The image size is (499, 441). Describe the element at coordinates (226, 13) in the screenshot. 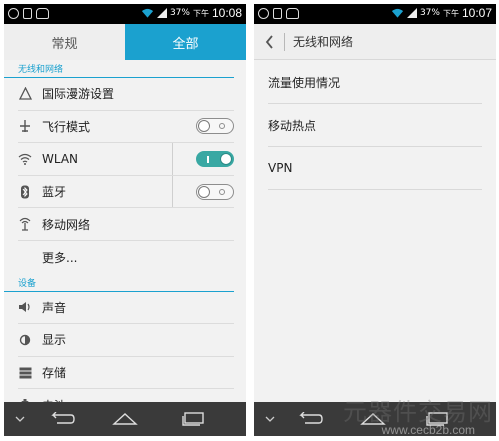

I see `clock: 10:08` at that location.